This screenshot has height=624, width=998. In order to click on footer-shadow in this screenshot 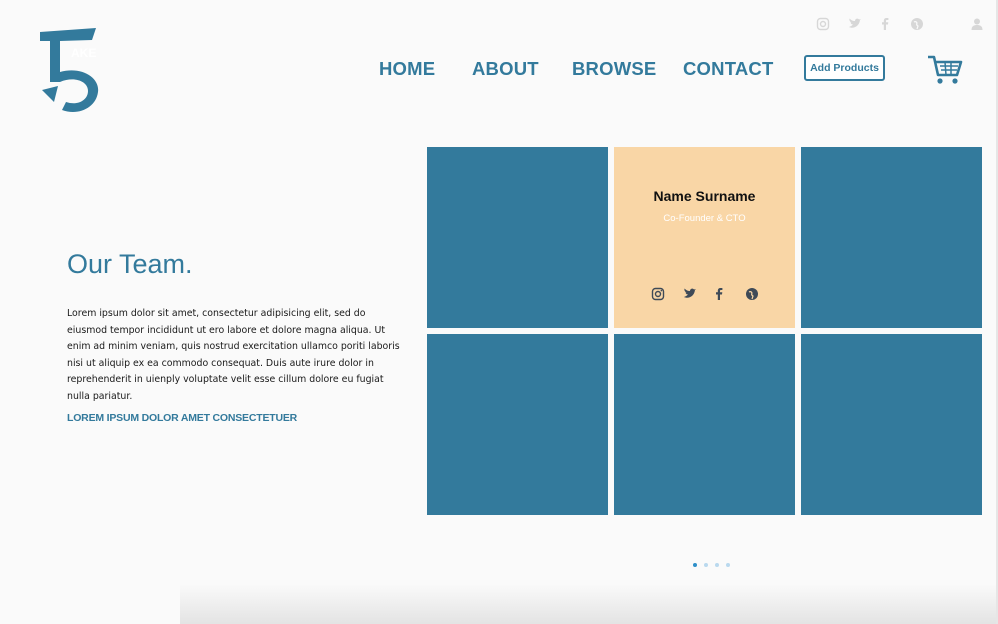, I will do `click(589, 604)`.